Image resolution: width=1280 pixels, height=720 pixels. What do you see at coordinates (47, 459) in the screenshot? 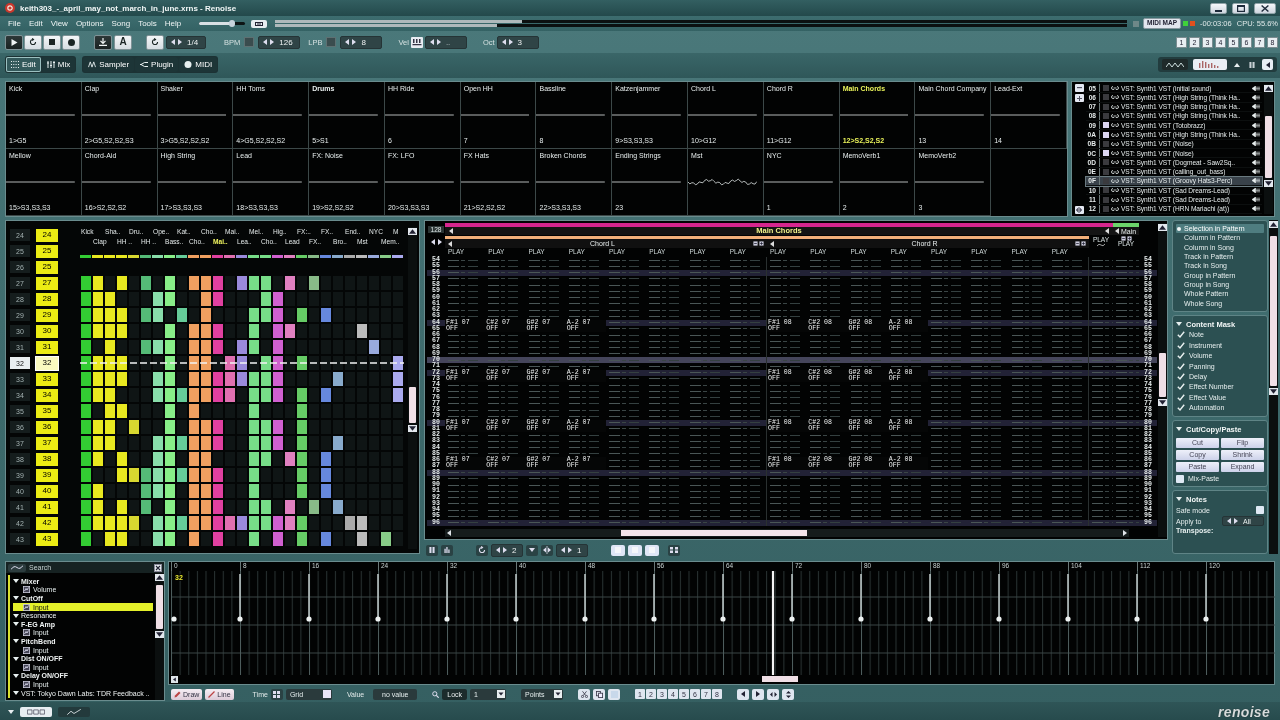
I see `pattern-slot: 38` at bounding box center [47, 459].